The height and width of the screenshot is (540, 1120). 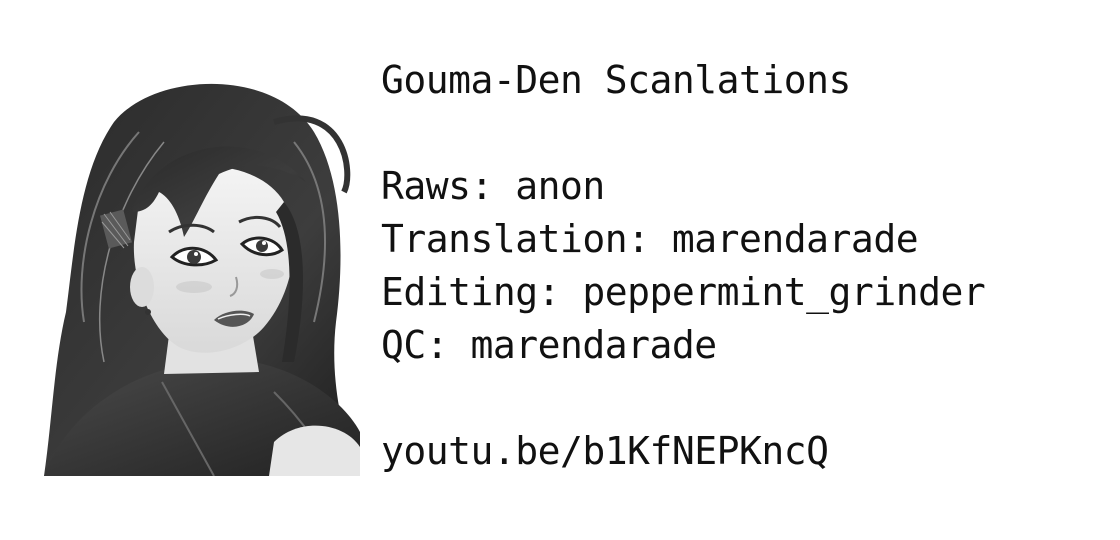 I want to click on credit-qc: QC: marendarade, so click(x=549, y=345).